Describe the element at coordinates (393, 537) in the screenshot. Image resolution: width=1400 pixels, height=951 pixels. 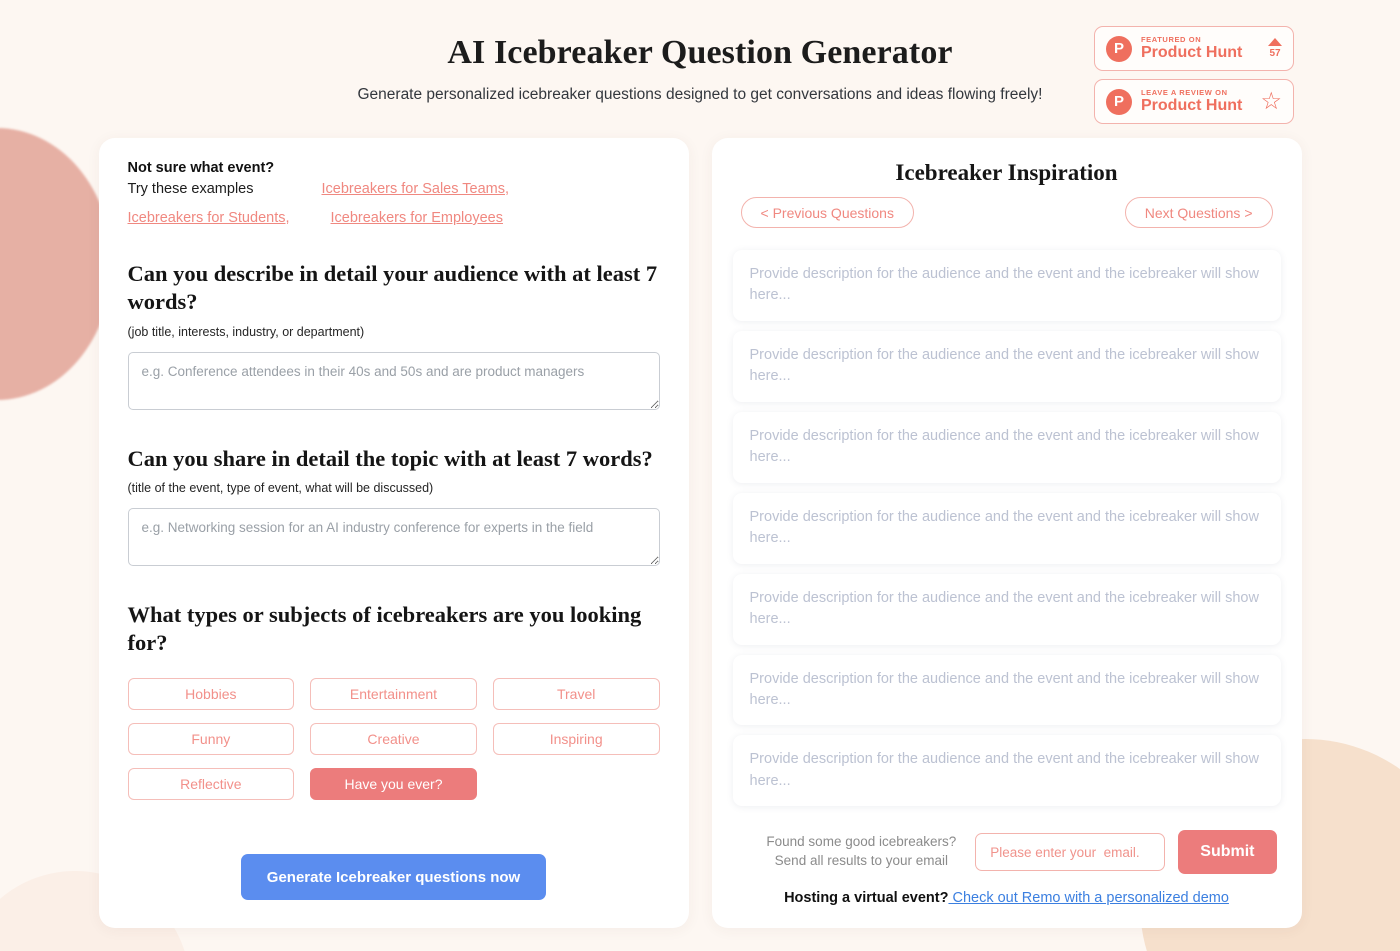
I see `topic-textarea` at that location.